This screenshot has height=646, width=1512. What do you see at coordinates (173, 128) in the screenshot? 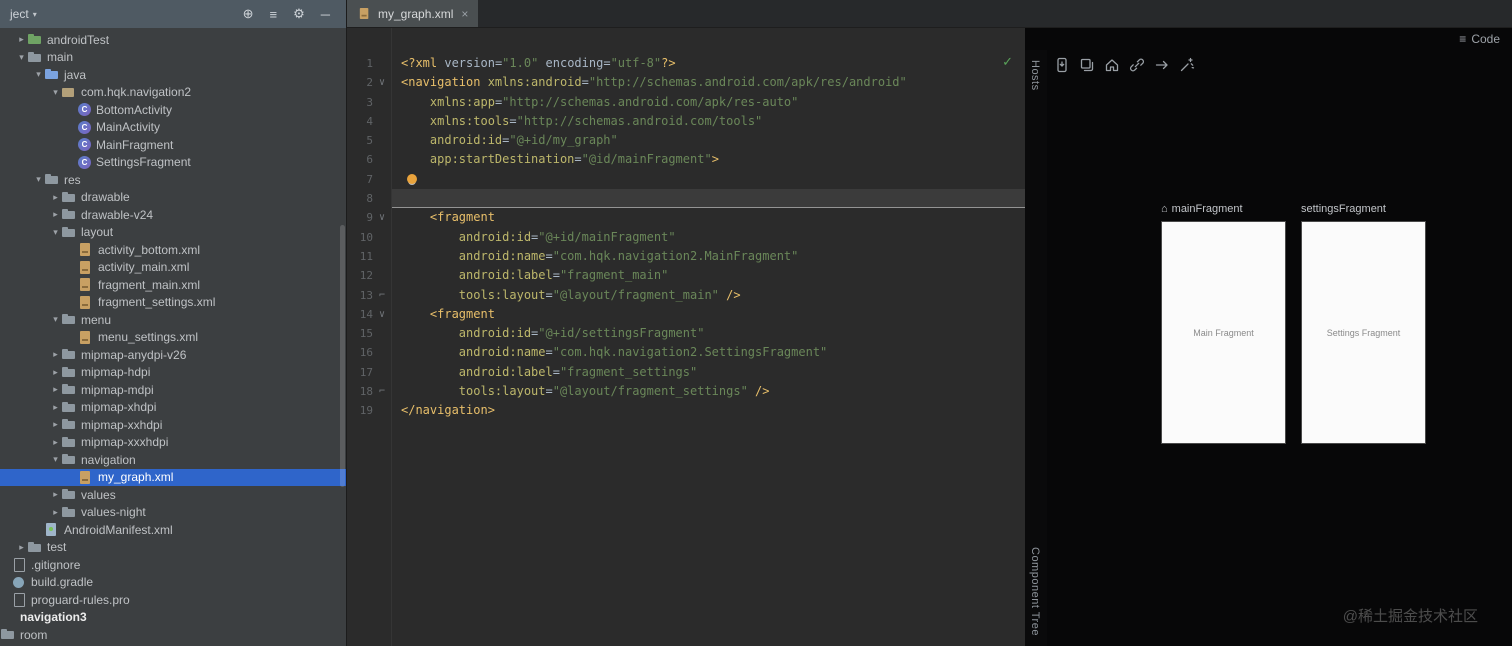
I see `tree-item-mainactivity: C MainActivity` at bounding box center [173, 128].